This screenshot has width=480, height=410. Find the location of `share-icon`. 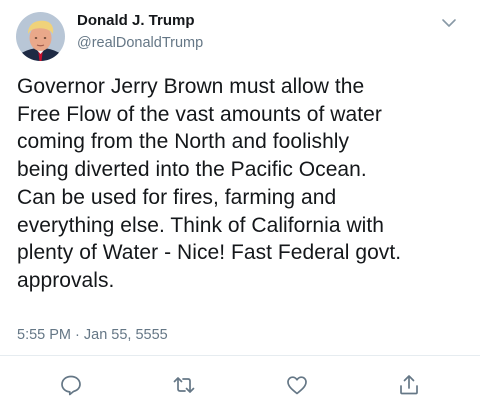

share-icon is located at coordinates (409, 385).